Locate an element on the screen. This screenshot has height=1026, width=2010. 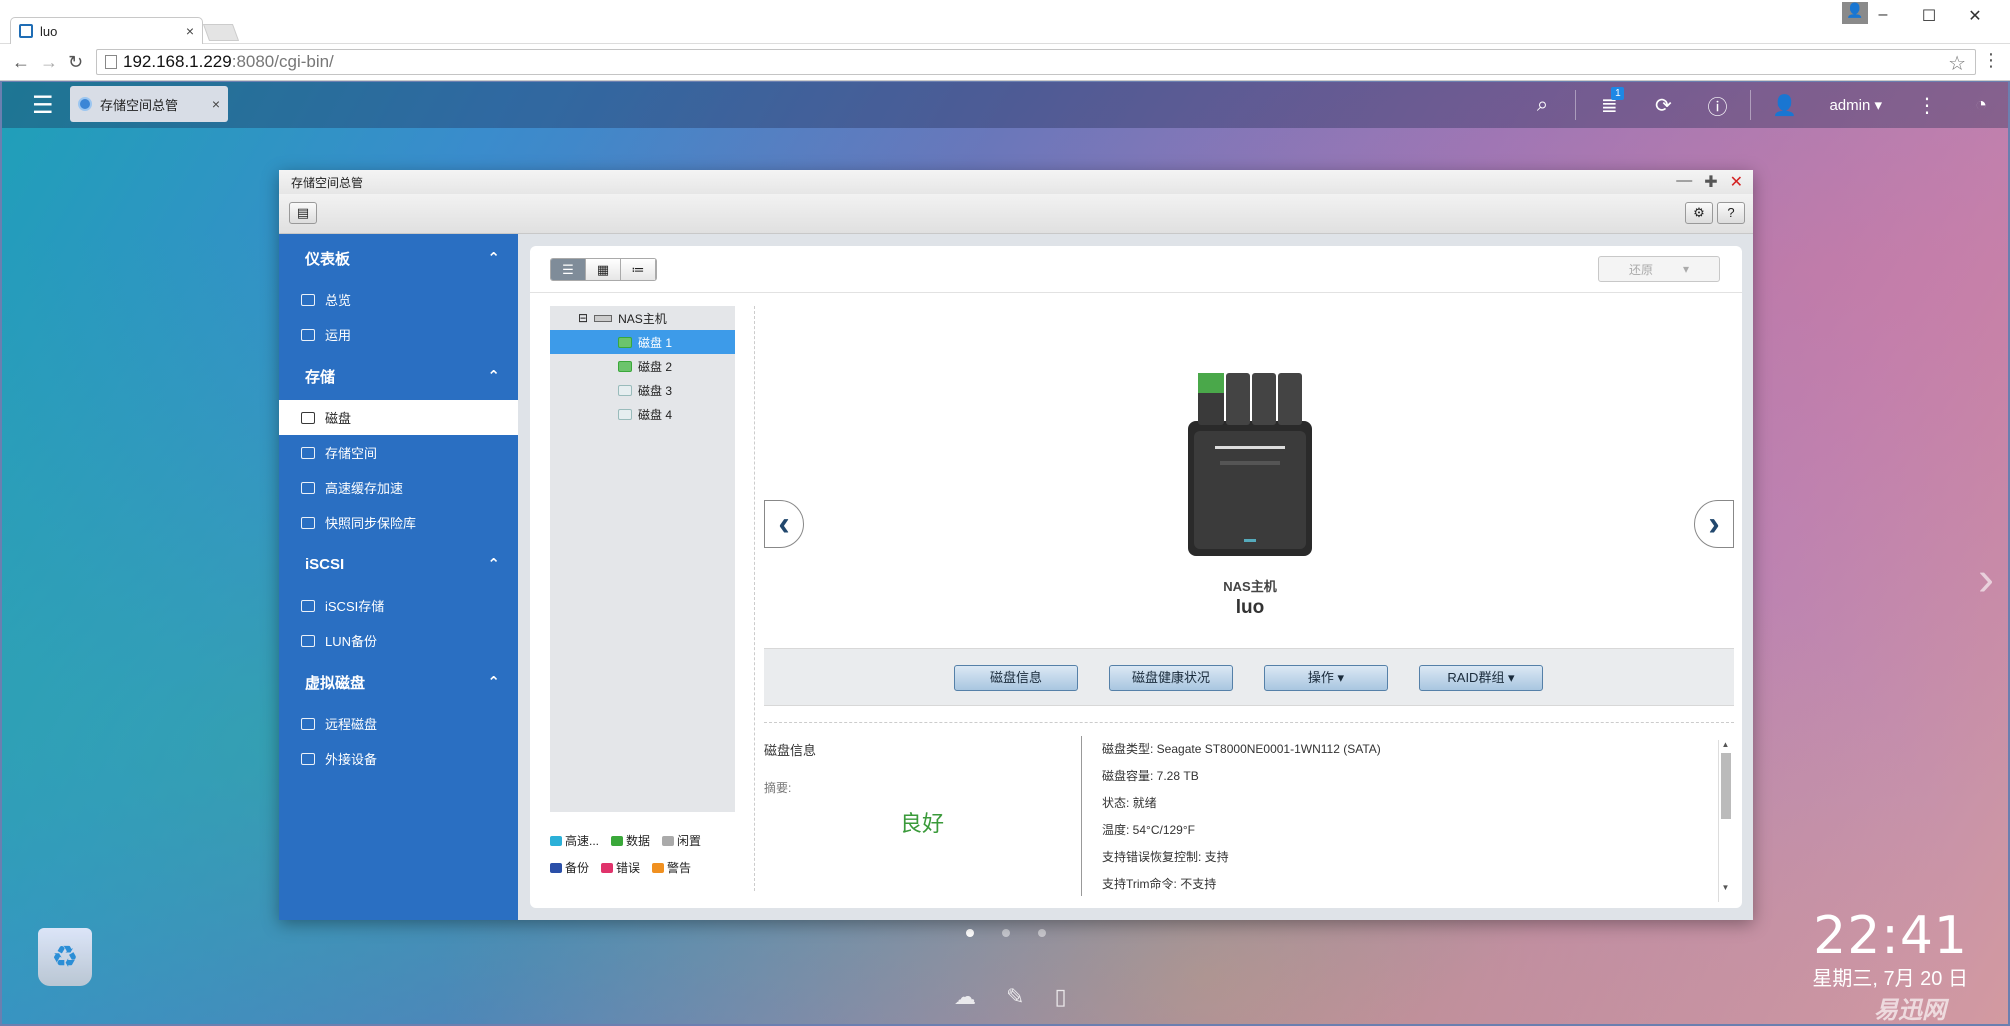
sidebar-item-iscsi-storage: iSCSI存储 is located at coordinates (398, 605).